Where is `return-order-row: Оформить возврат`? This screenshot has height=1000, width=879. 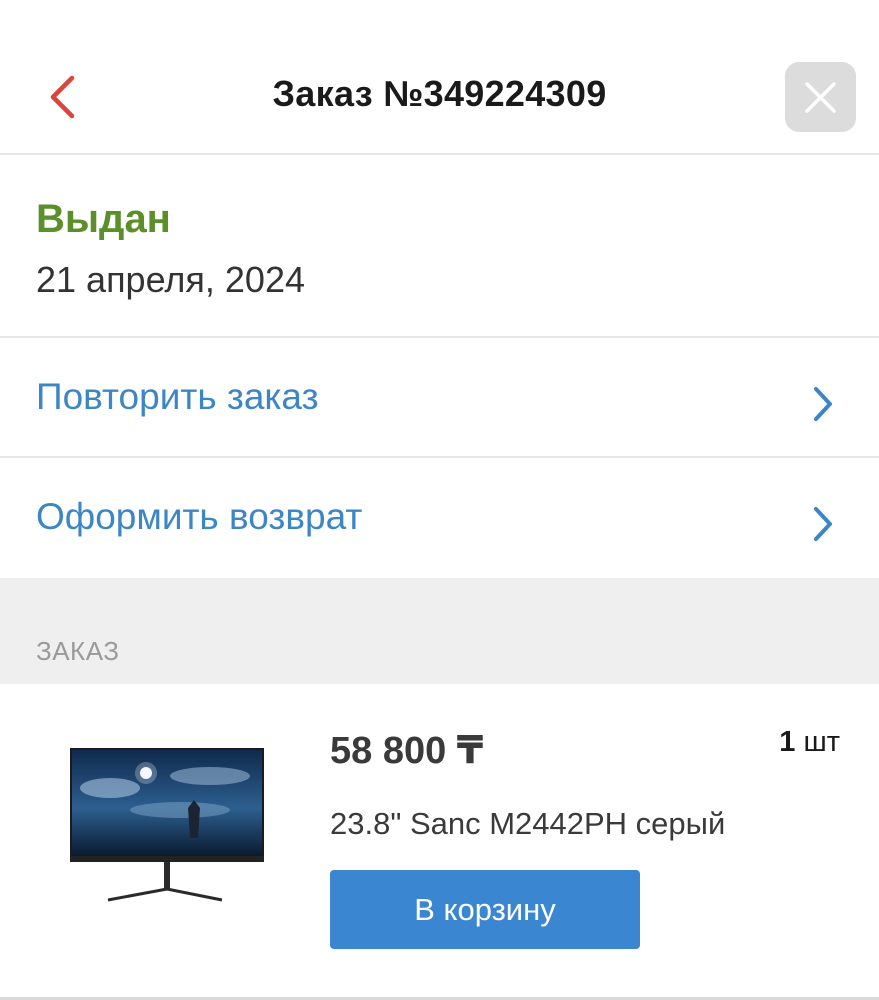
return-order-row: Оформить возврат is located at coordinates (439, 518).